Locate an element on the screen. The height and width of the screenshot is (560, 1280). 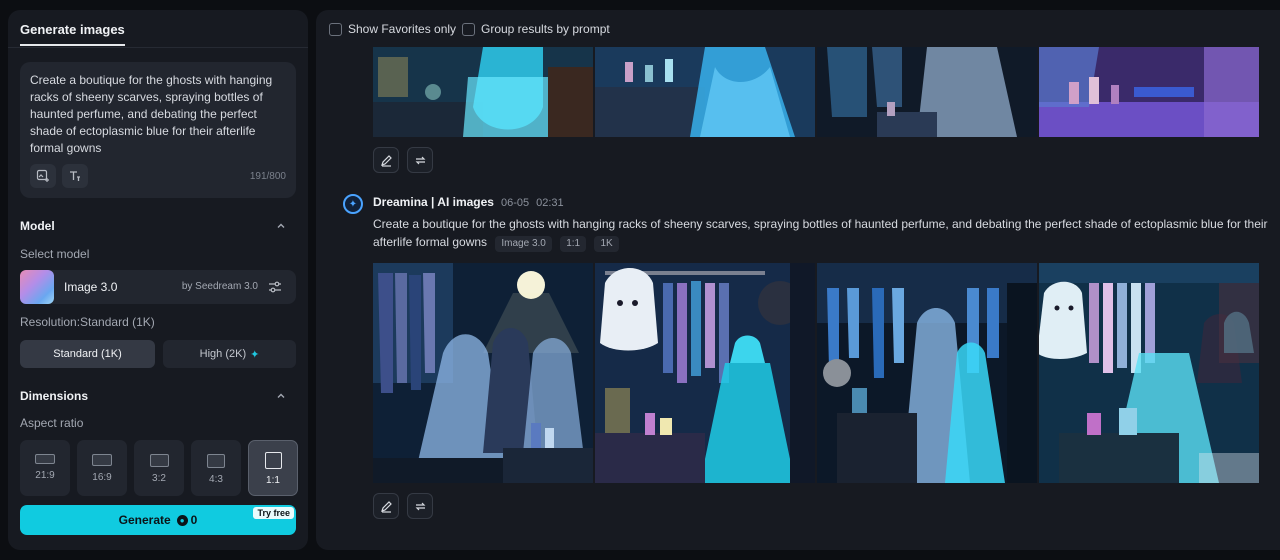
image-add-icon is located at coordinates (42, 175).